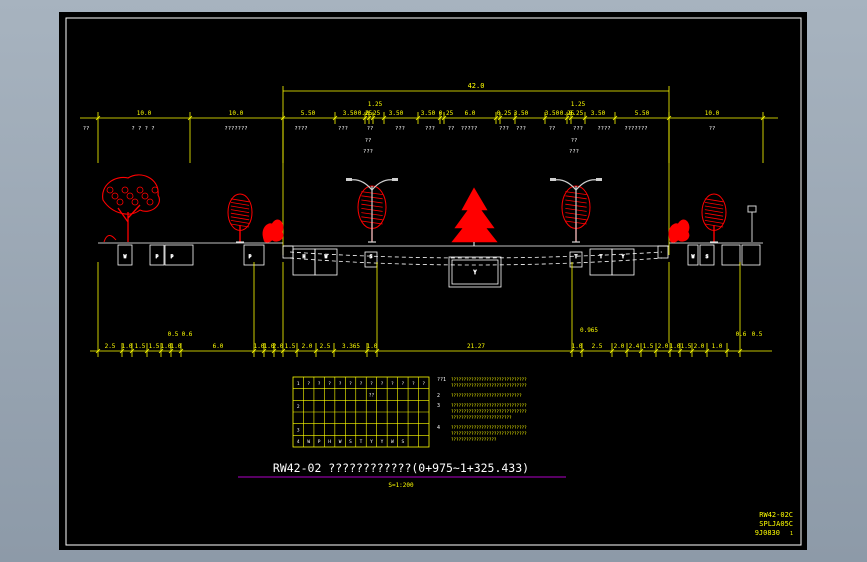  Describe the element at coordinates (589, 330) in the screenshot. I see `dim-callout: 0.965` at that location.